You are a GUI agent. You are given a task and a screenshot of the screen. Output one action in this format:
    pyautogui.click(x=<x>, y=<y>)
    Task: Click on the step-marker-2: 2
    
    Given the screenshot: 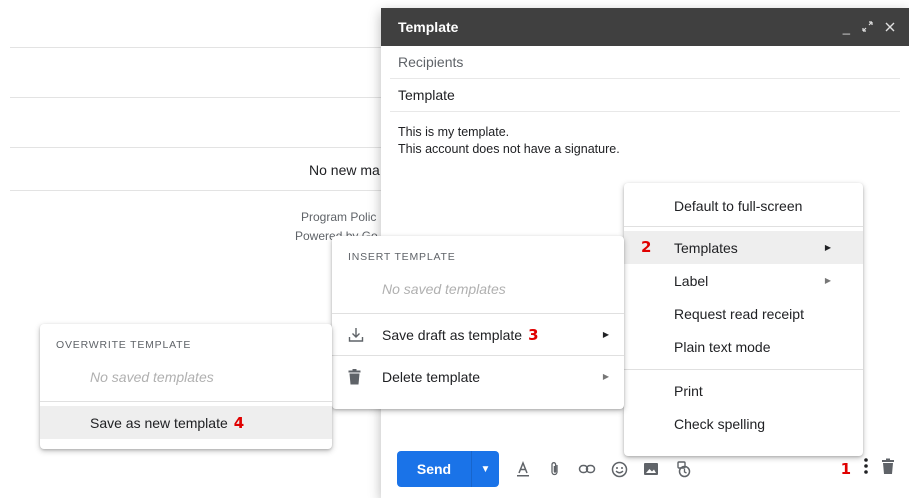 What is the action you would take?
    pyautogui.click(x=646, y=247)
    